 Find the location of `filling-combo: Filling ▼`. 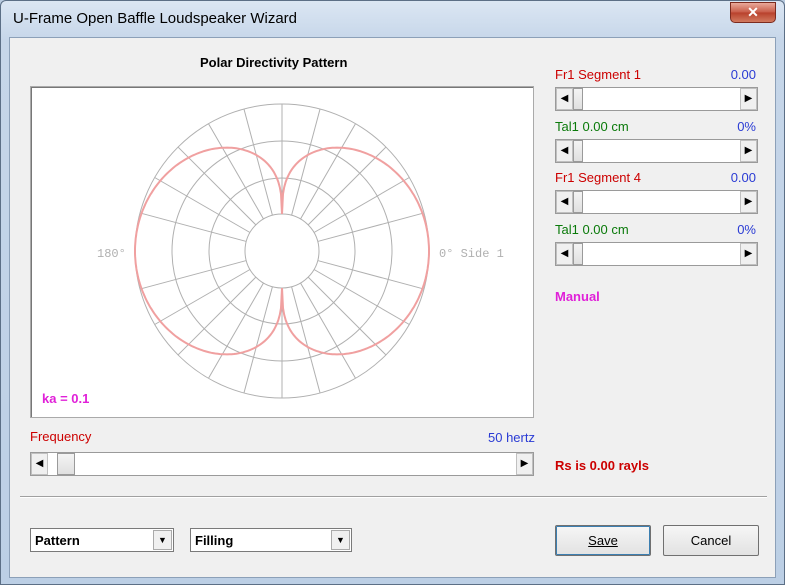

filling-combo: Filling ▼ is located at coordinates (271, 540).